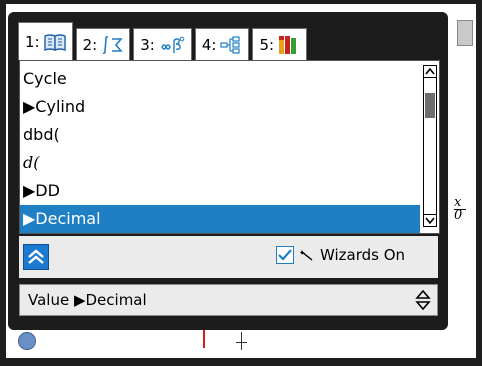  What do you see at coordinates (423, 300) in the screenshot?
I see `up-down-spinner-icon` at bounding box center [423, 300].